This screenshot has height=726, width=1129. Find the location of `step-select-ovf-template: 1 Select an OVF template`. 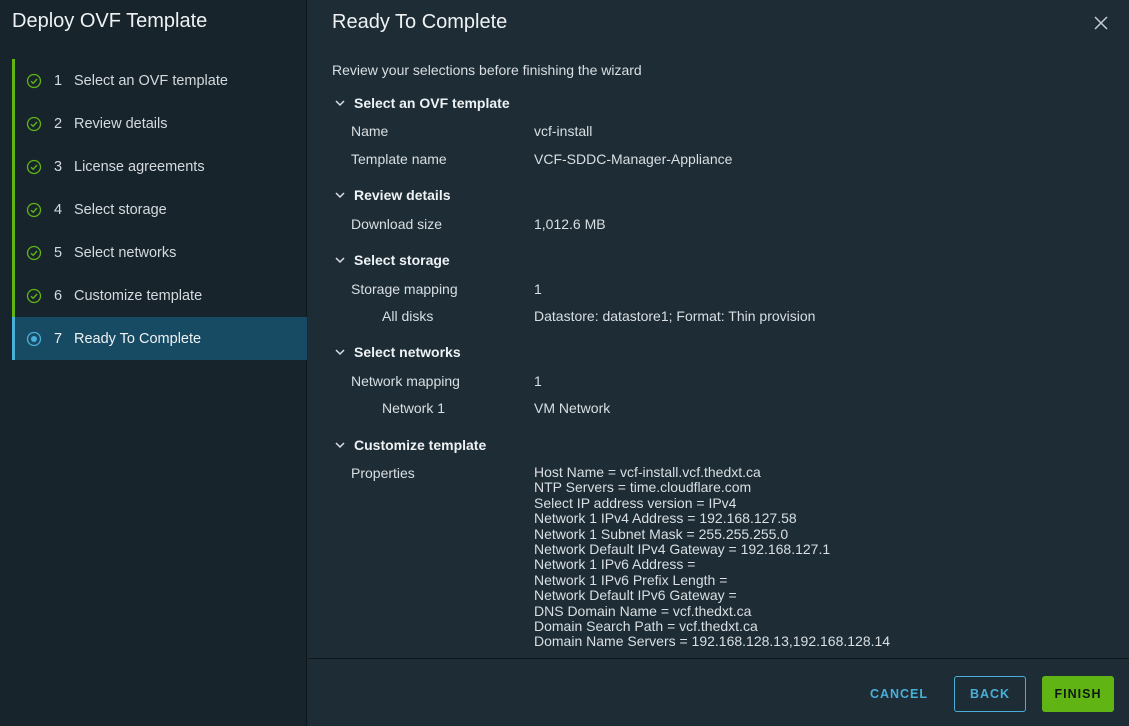

step-select-ovf-template: 1 Select an OVF template is located at coordinates (159, 80).